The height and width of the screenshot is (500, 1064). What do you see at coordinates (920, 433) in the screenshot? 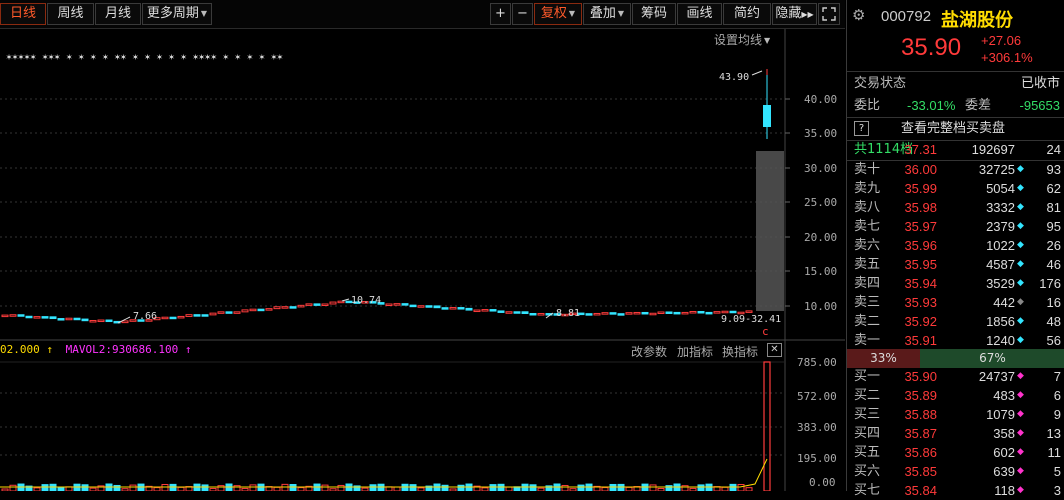
I see `level-price: 35.87` at bounding box center [920, 433].